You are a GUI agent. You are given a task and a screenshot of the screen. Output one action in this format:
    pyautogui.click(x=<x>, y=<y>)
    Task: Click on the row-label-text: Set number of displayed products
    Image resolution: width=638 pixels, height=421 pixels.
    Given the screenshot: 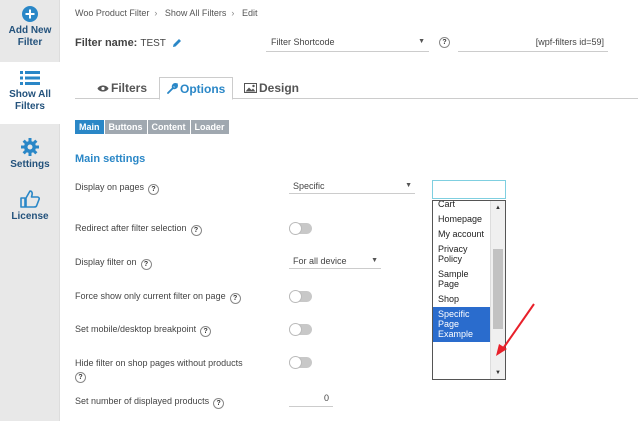 What is the action you would take?
    pyautogui.click(x=142, y=401)
    